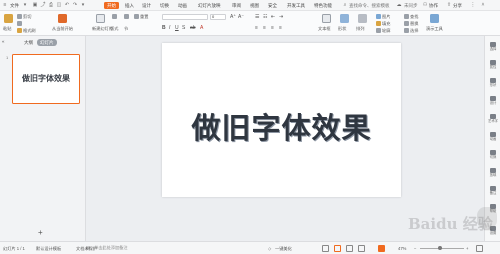 The image size is (500, 254). I want to click on undo-icon: ↶, so click(67, 5).